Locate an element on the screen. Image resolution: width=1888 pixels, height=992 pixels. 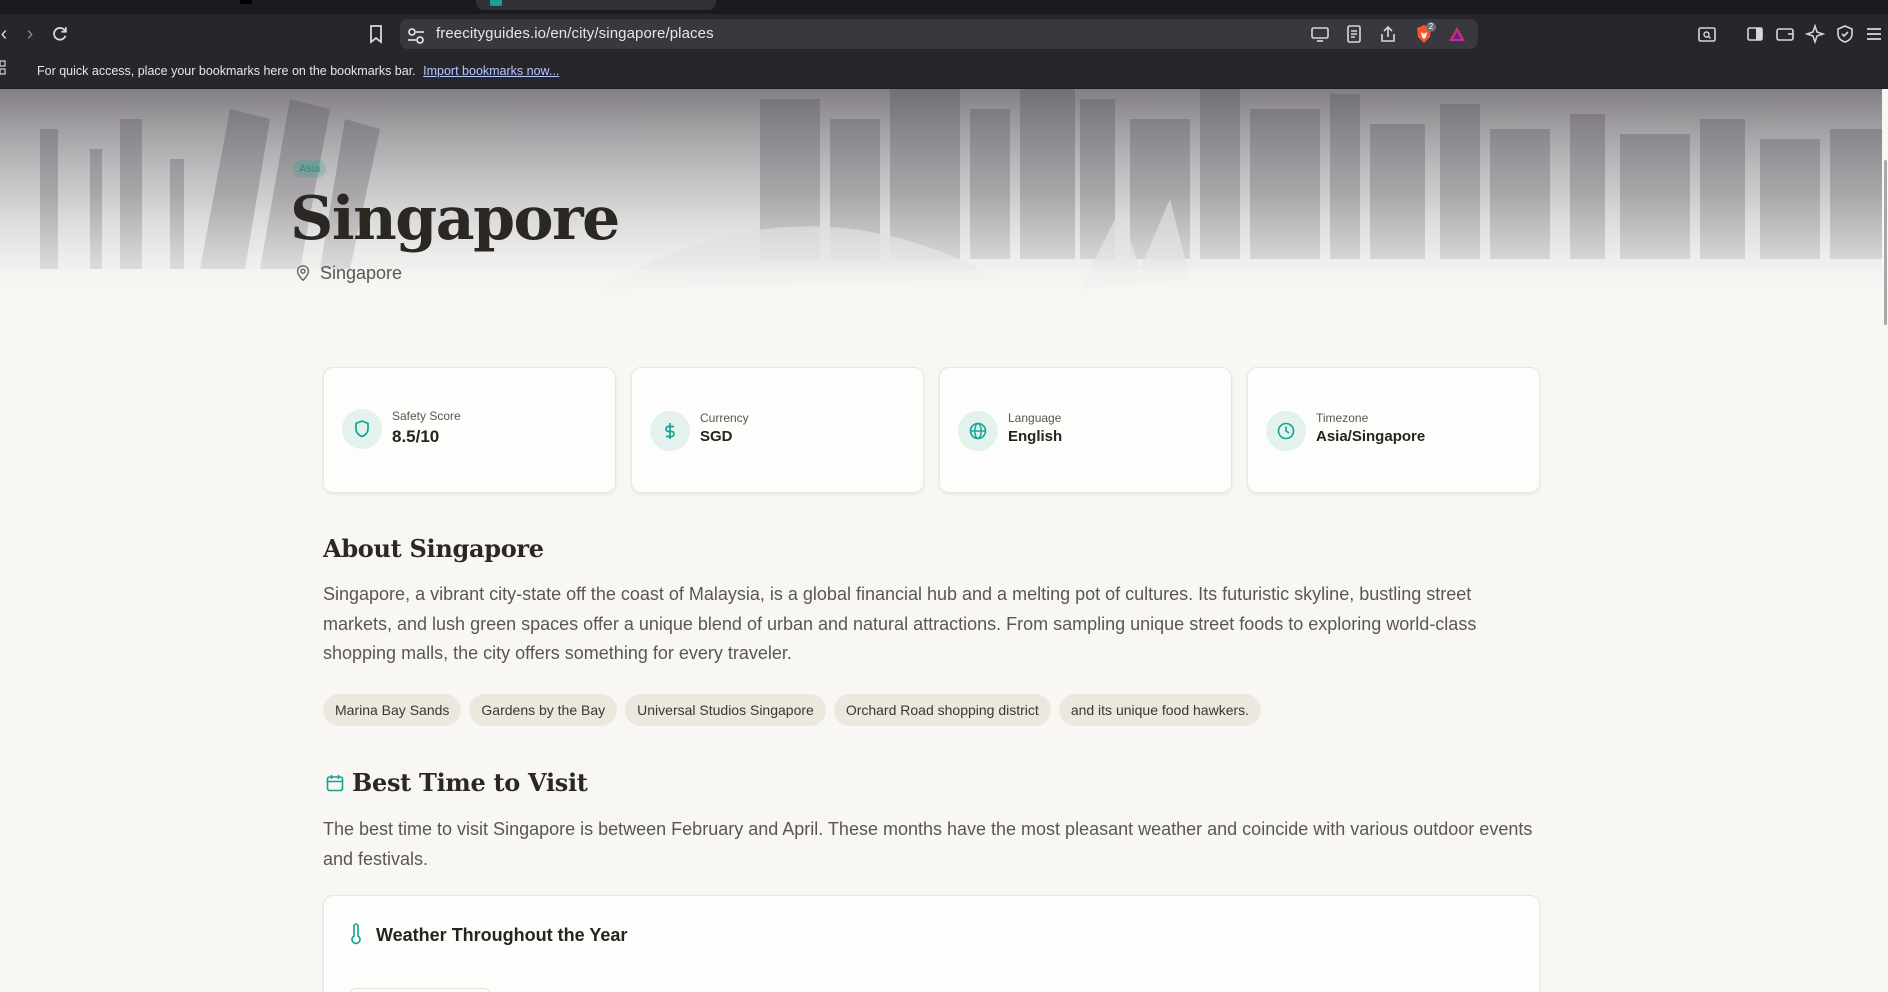
bookmark-icon is located at coordinates (376, 34).